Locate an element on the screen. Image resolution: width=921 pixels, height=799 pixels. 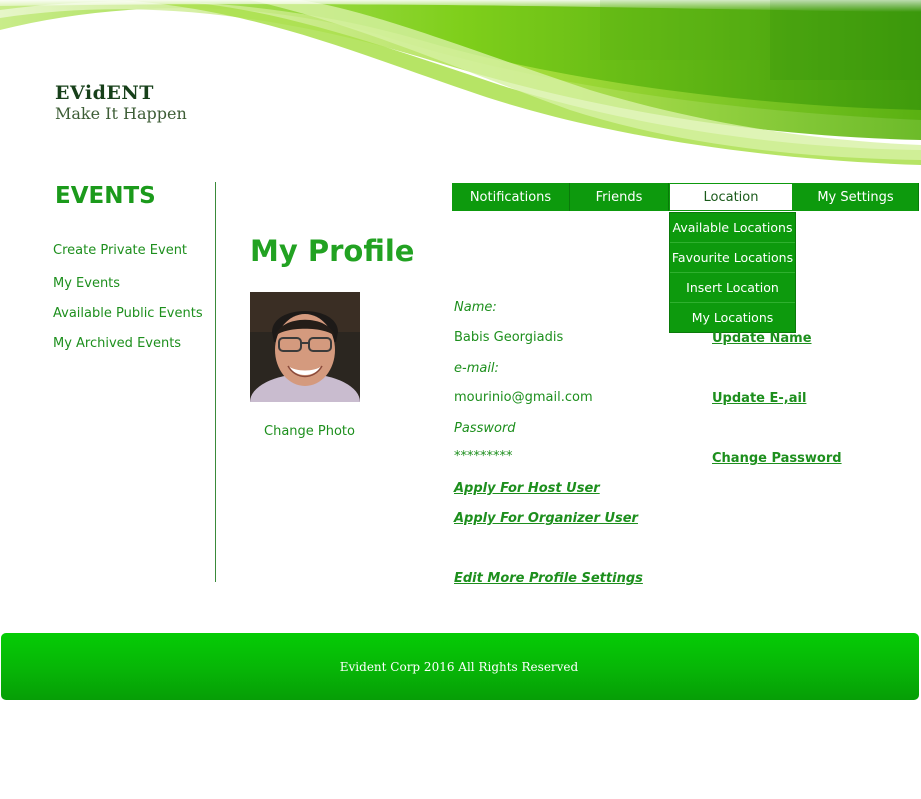
sidebar-item-my-archived-events: My Archived Events is located at coordinates (117, 343).